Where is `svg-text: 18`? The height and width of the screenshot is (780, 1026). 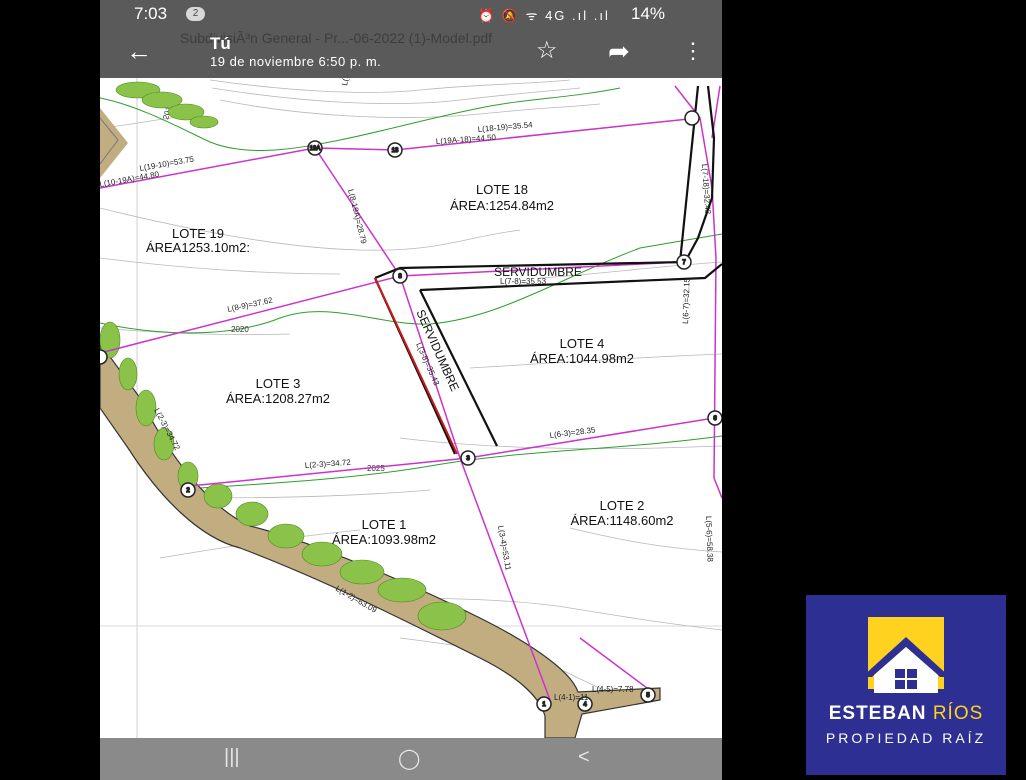 svg-text: 18 is located at coordinates (395, 151).